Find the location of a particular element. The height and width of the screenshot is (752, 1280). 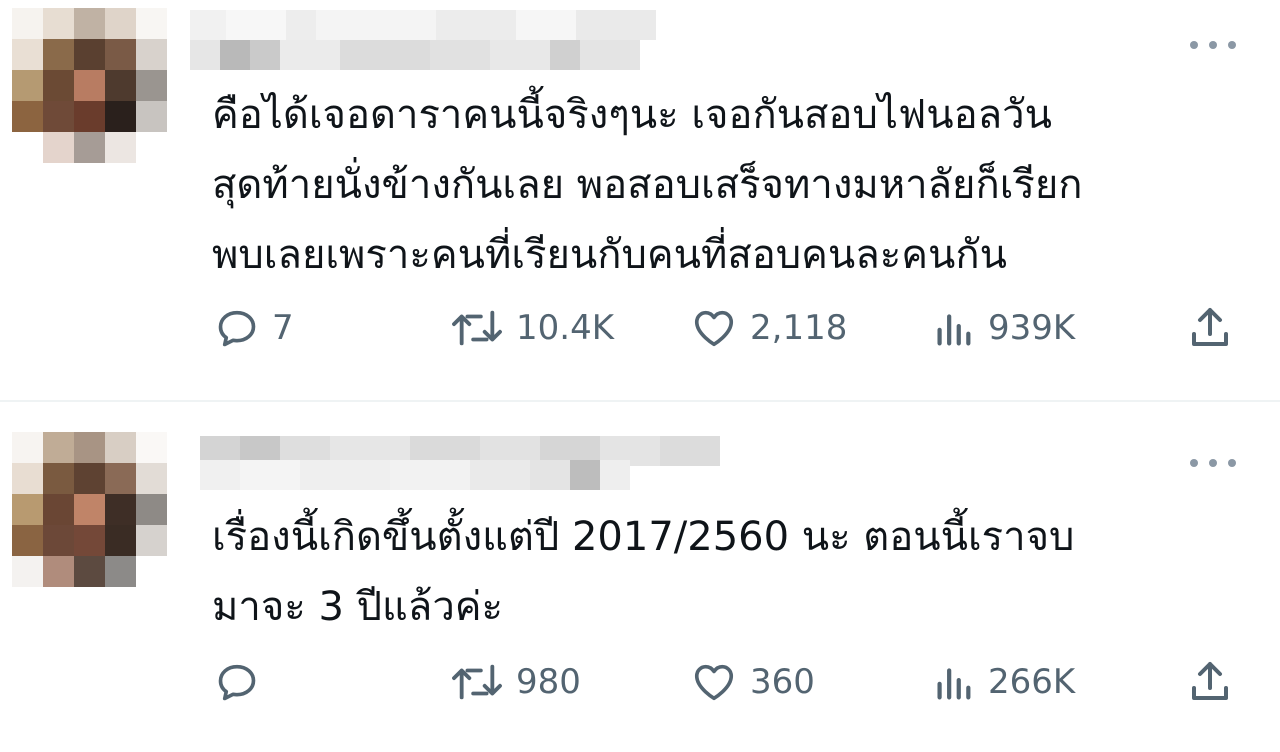

retweet-count: 10.4K is located at coordinates (565, 328).